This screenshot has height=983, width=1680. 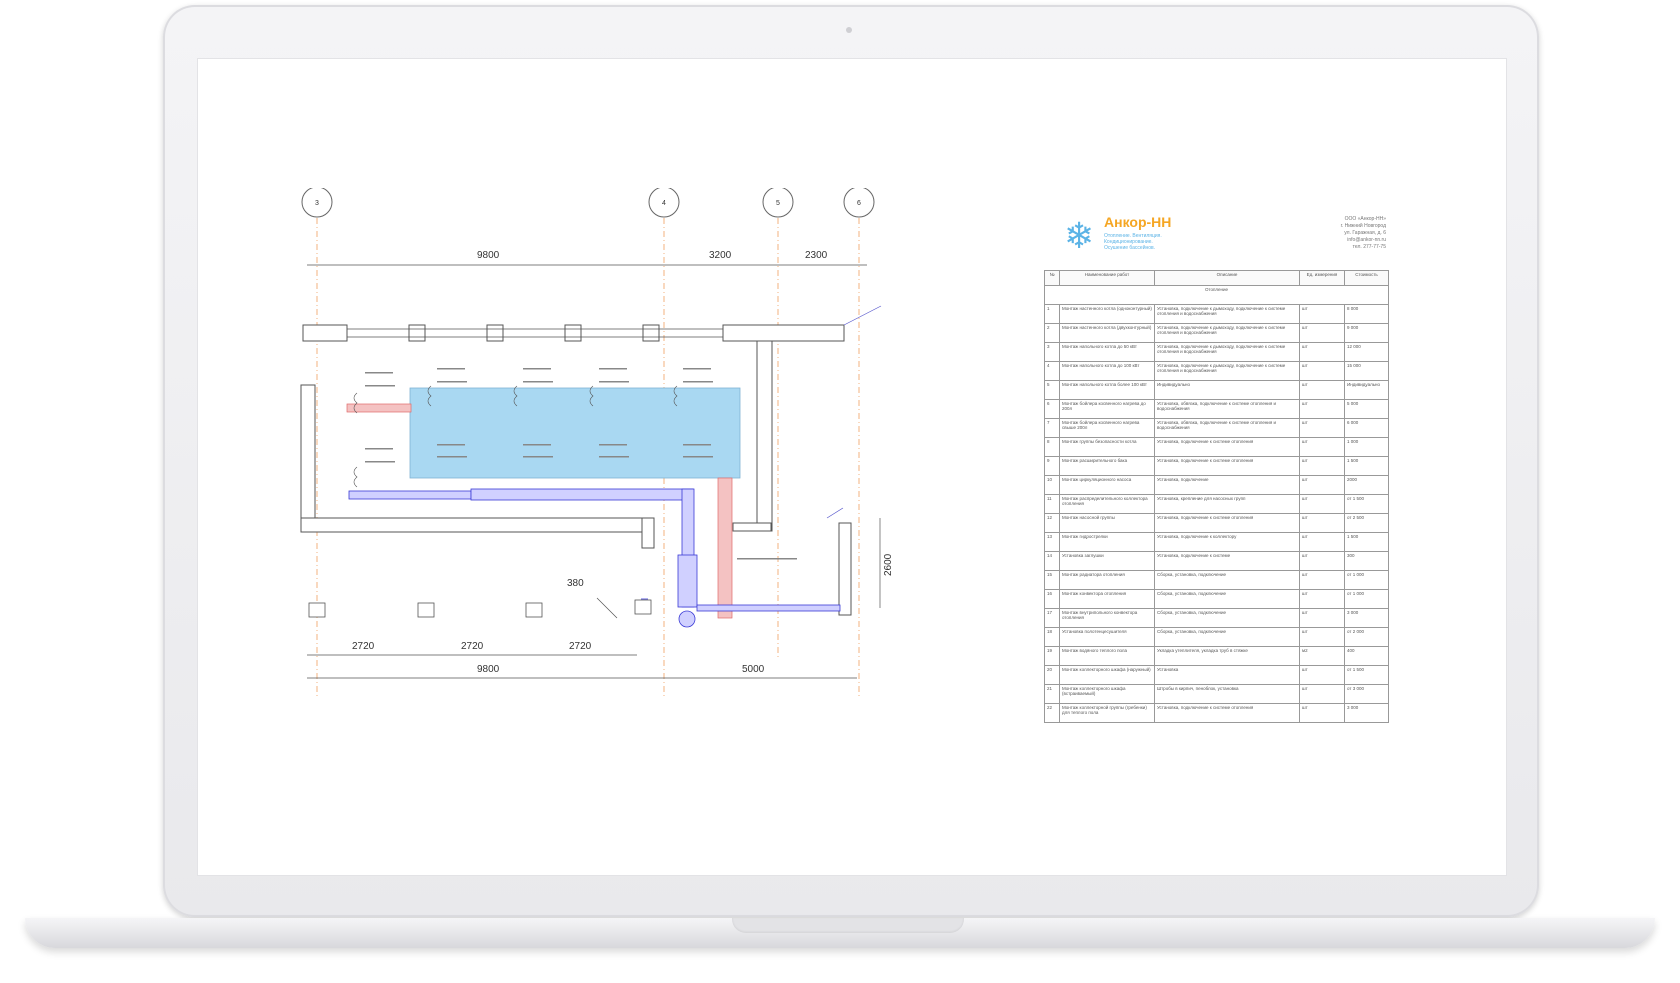 I want to click on table-cell-desc: Установка, so click(x=1227, y=675).